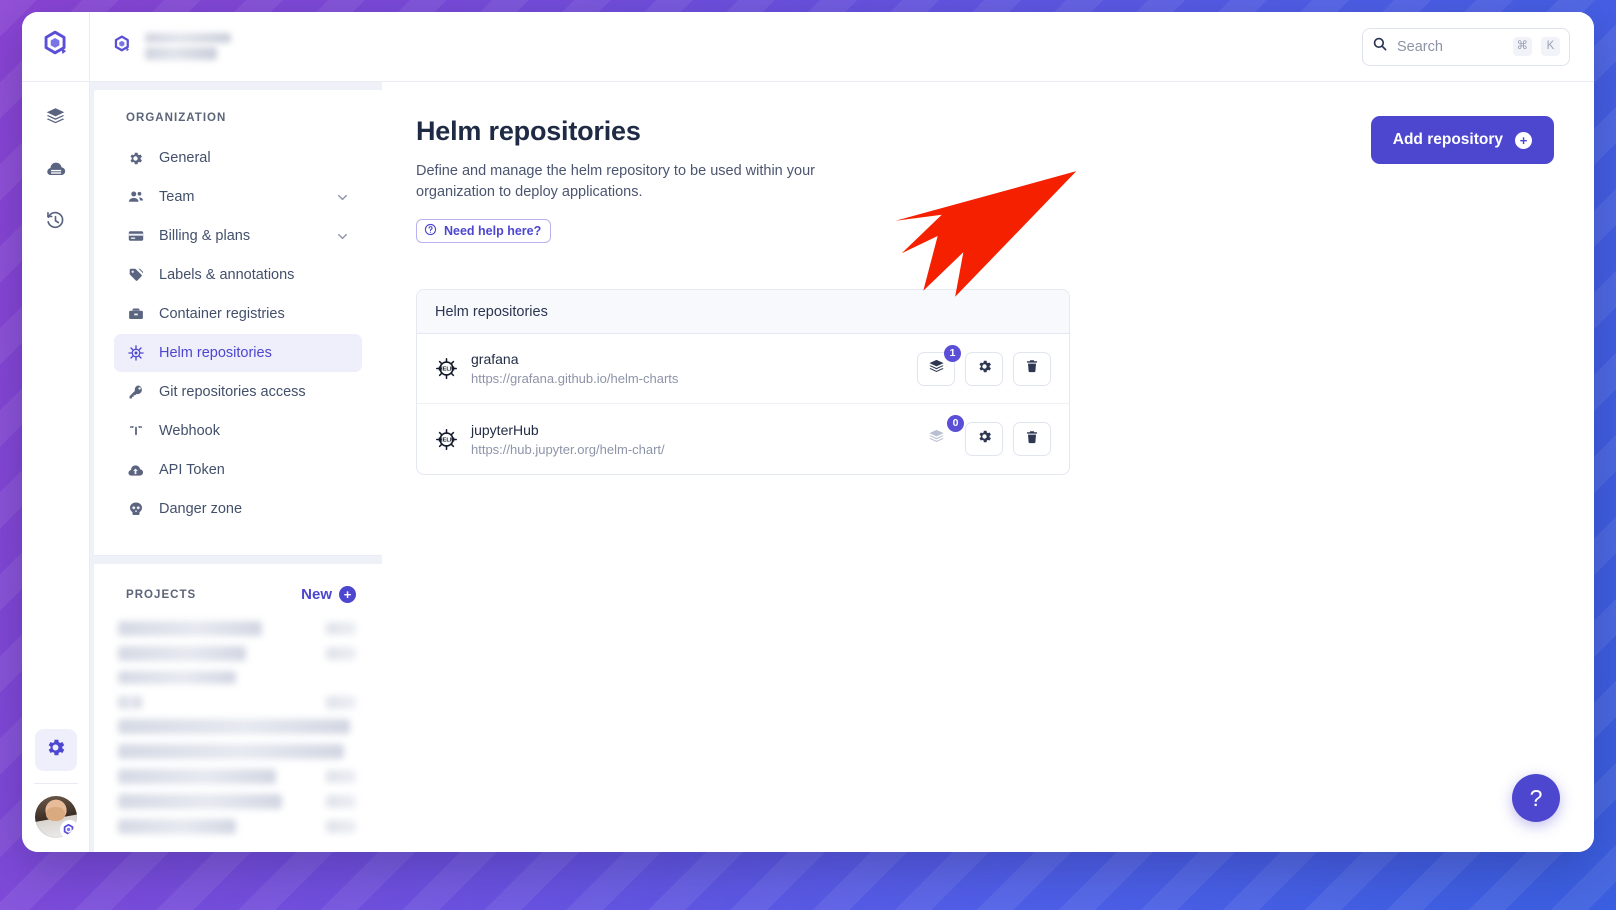 The width and height of the screenshot is (1616, 910). I want to click on sidebar-item-label: Danger zone, so click(201, 509).